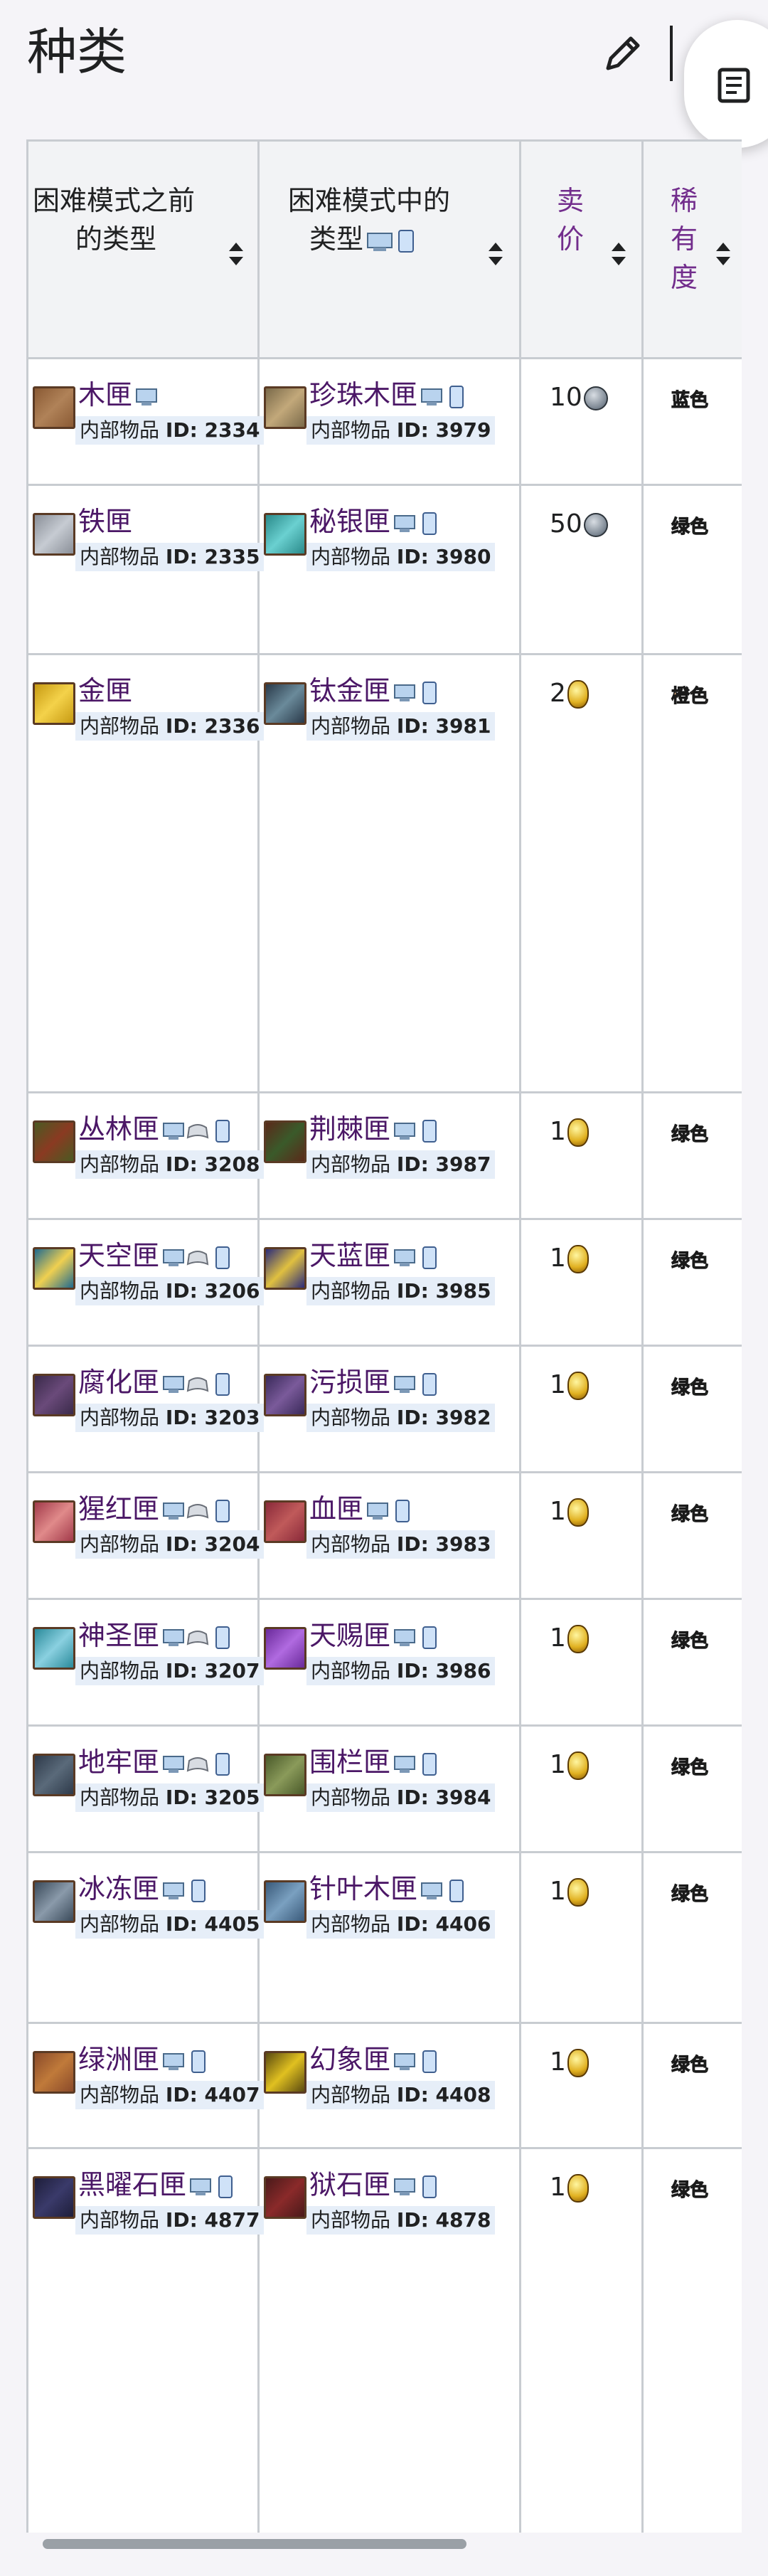 The height and width of the screenshot is (2576, 768). Describe the element at coordinates (455, 1164) in the screenshot. I see `id-value: : 3987` at that location.